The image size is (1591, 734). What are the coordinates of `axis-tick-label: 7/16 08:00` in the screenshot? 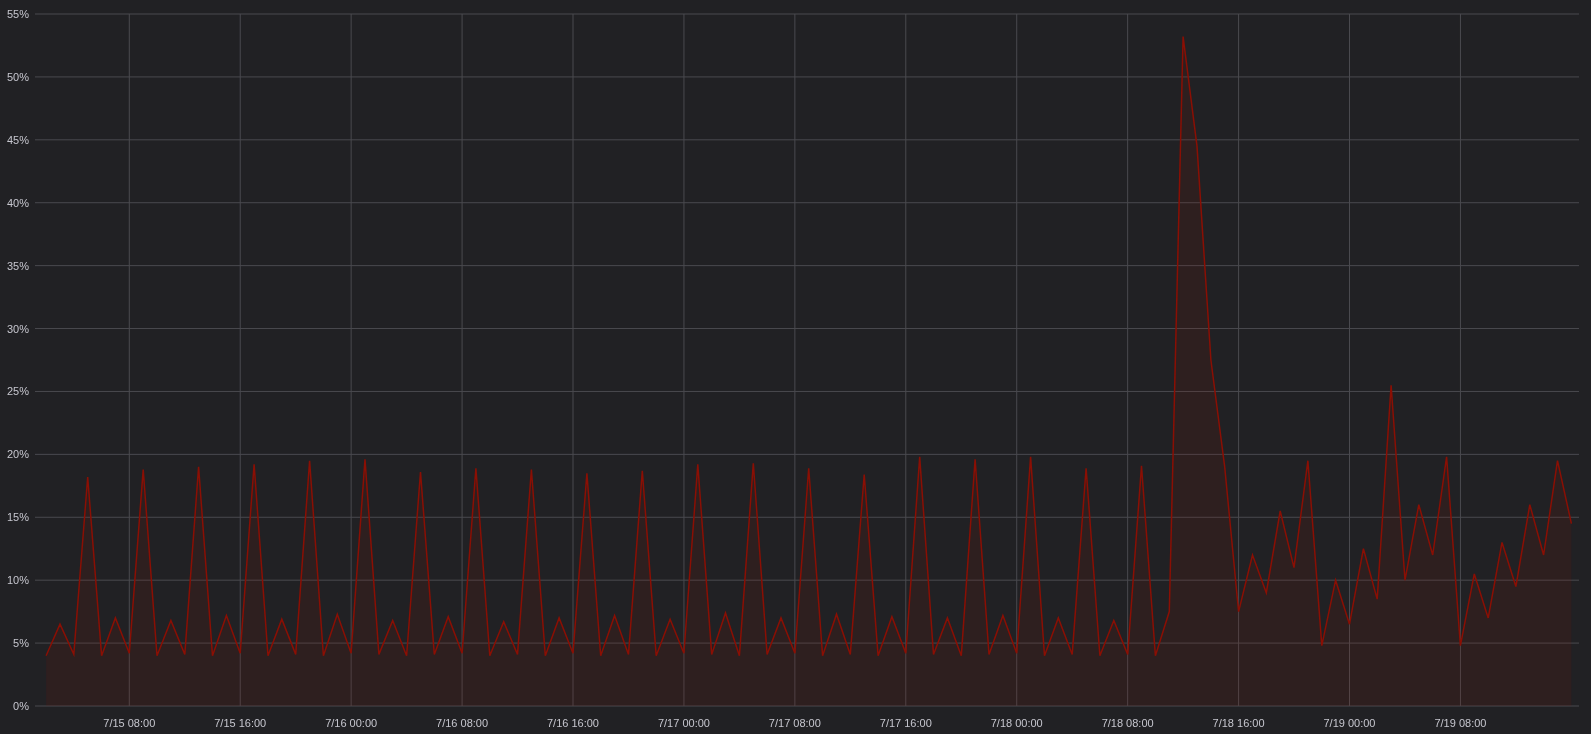 It's located at (462, 723).